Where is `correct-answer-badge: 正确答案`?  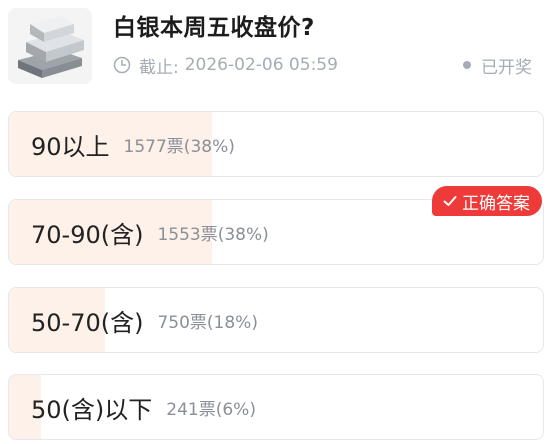
correct-answer-badge: 正确答案 is located at coordinates (487, 201).